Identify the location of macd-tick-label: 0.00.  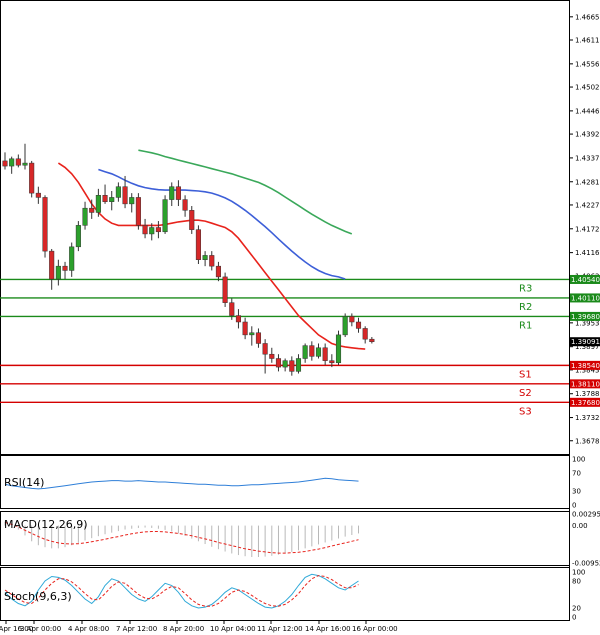
(580, 526).